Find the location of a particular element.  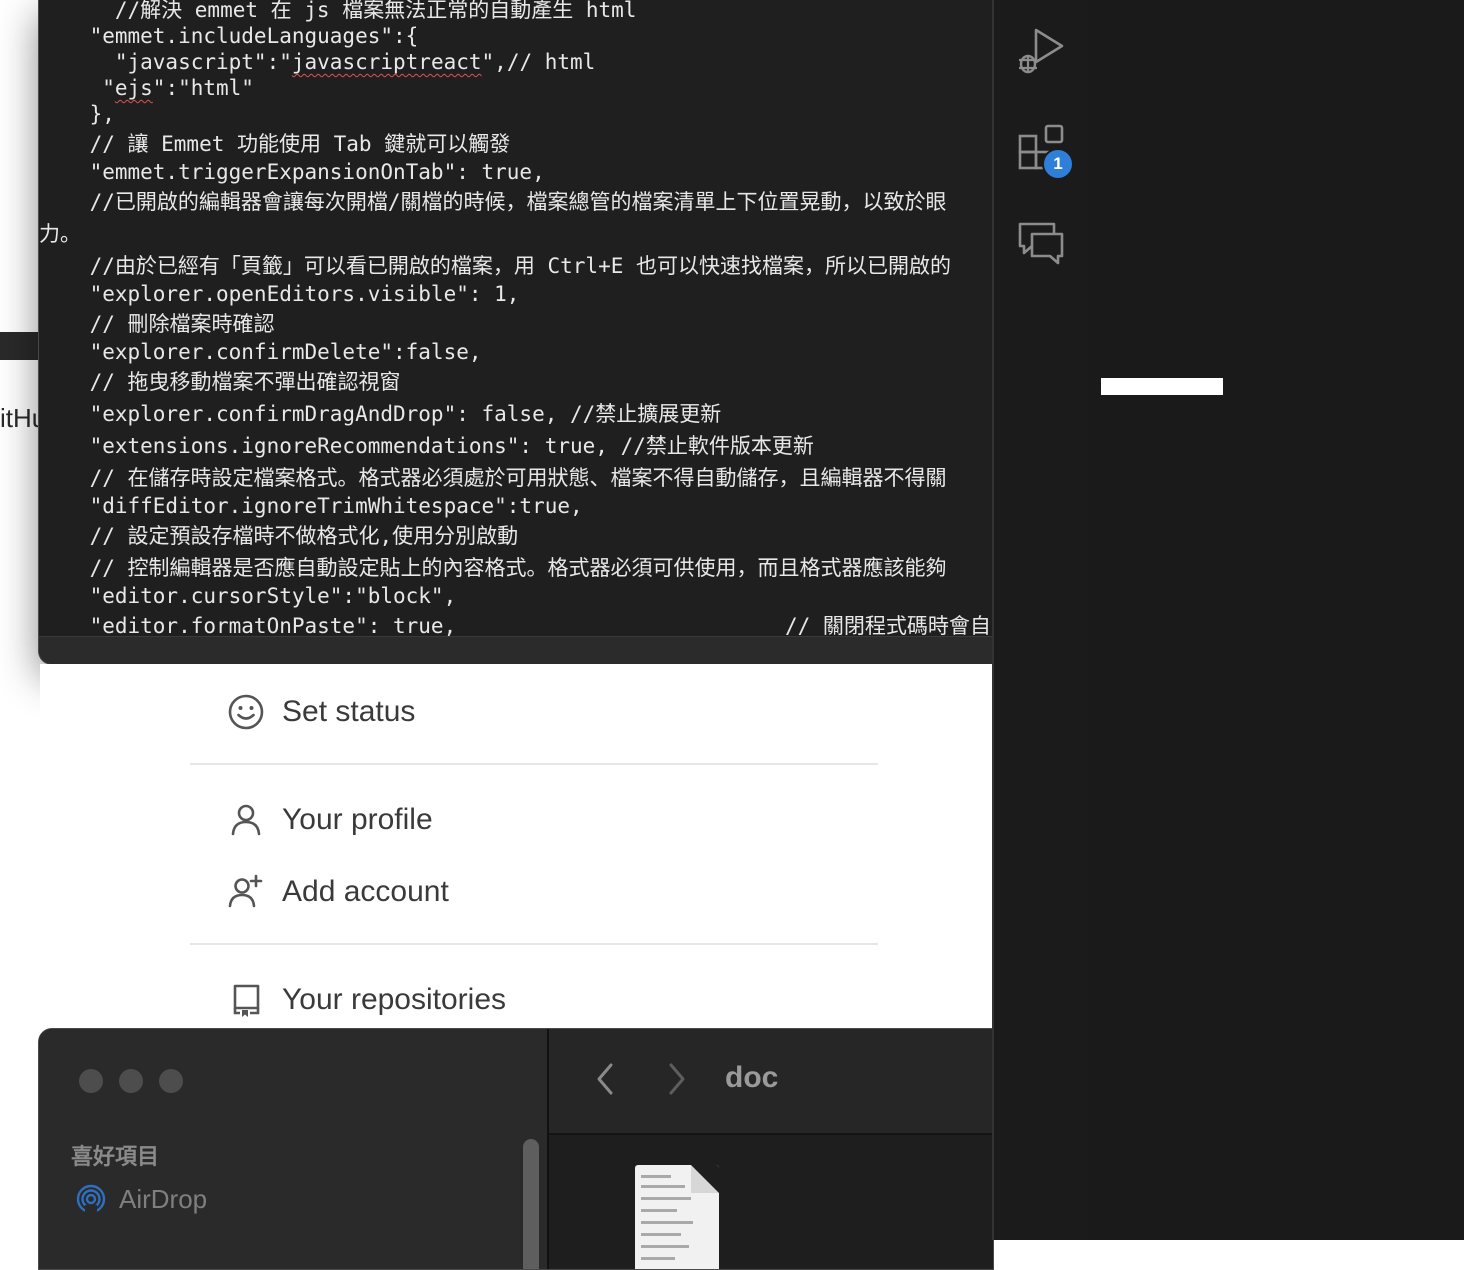

add-account-item: Add account is located at coordinates (337, 892).